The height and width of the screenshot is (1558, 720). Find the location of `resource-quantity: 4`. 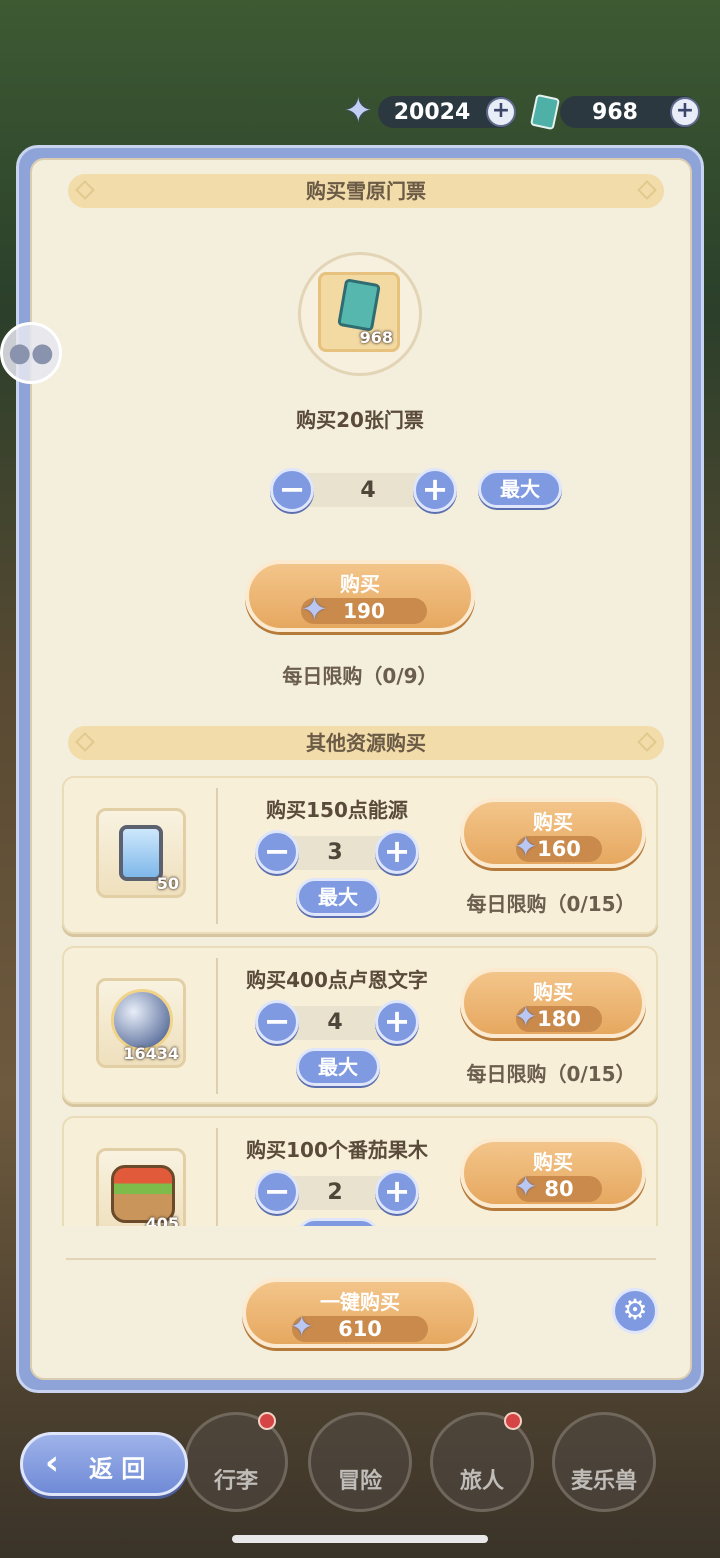

resource-quantity: 4 is located at coordinates (335, 1022).